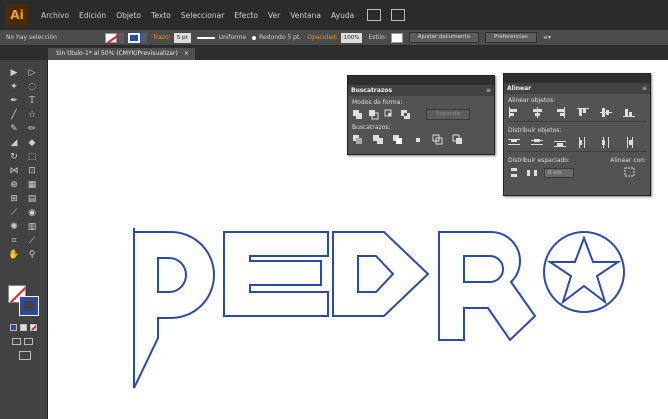 The image size is (668, 419). Describe the element at coordinates (14, 115) in the screenshot. I see `line-tool-icon: ╱` at that location.